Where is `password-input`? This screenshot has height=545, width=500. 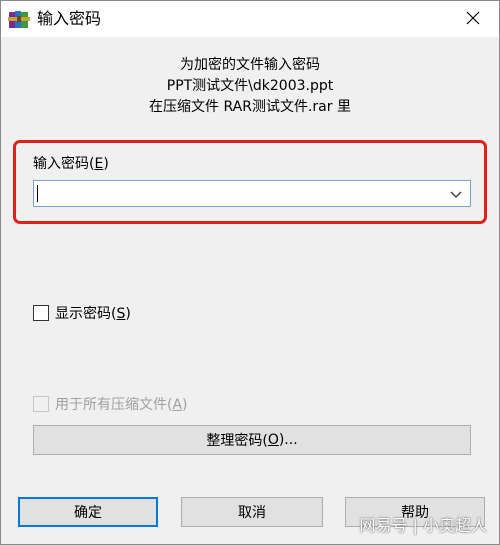 password-input is located at coordinates (234, 193).